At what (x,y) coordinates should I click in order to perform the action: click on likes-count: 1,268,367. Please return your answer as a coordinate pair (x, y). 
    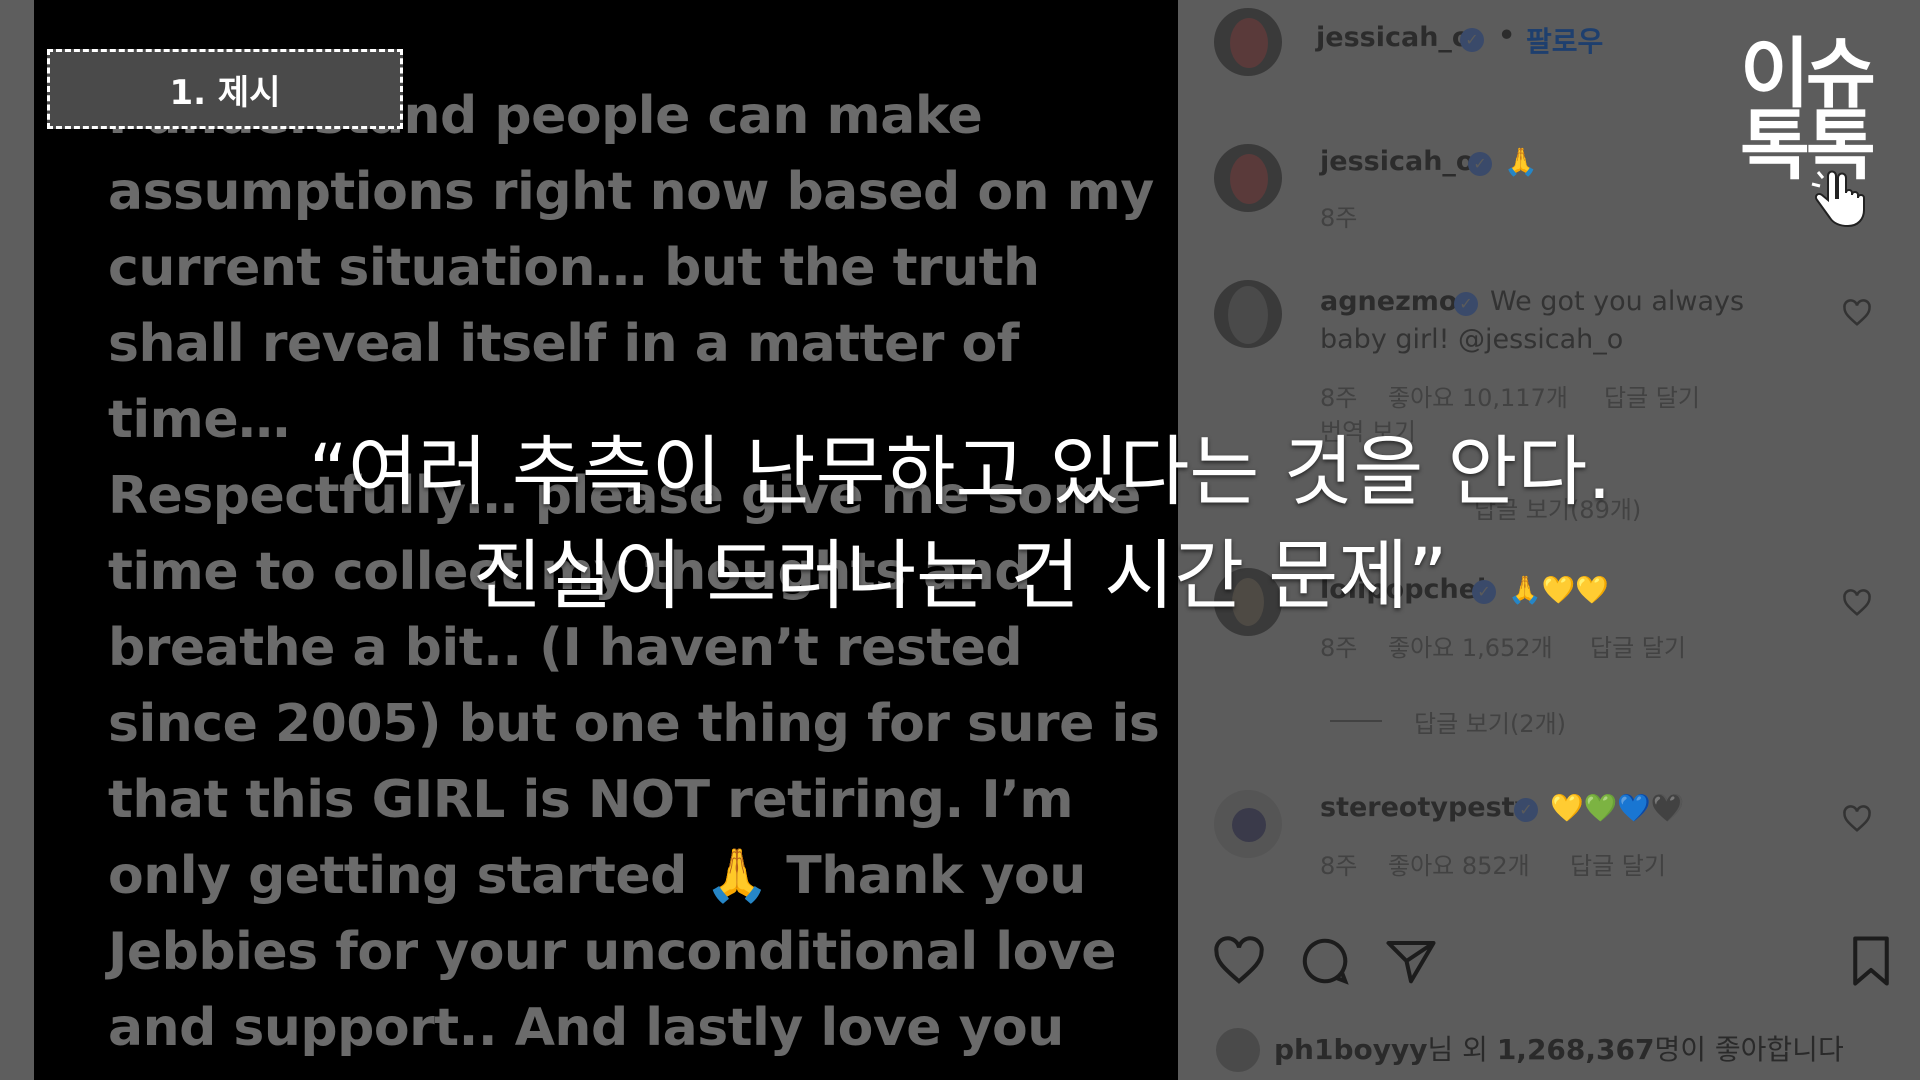
    Looking at the image, I should click on (1575, 1049).